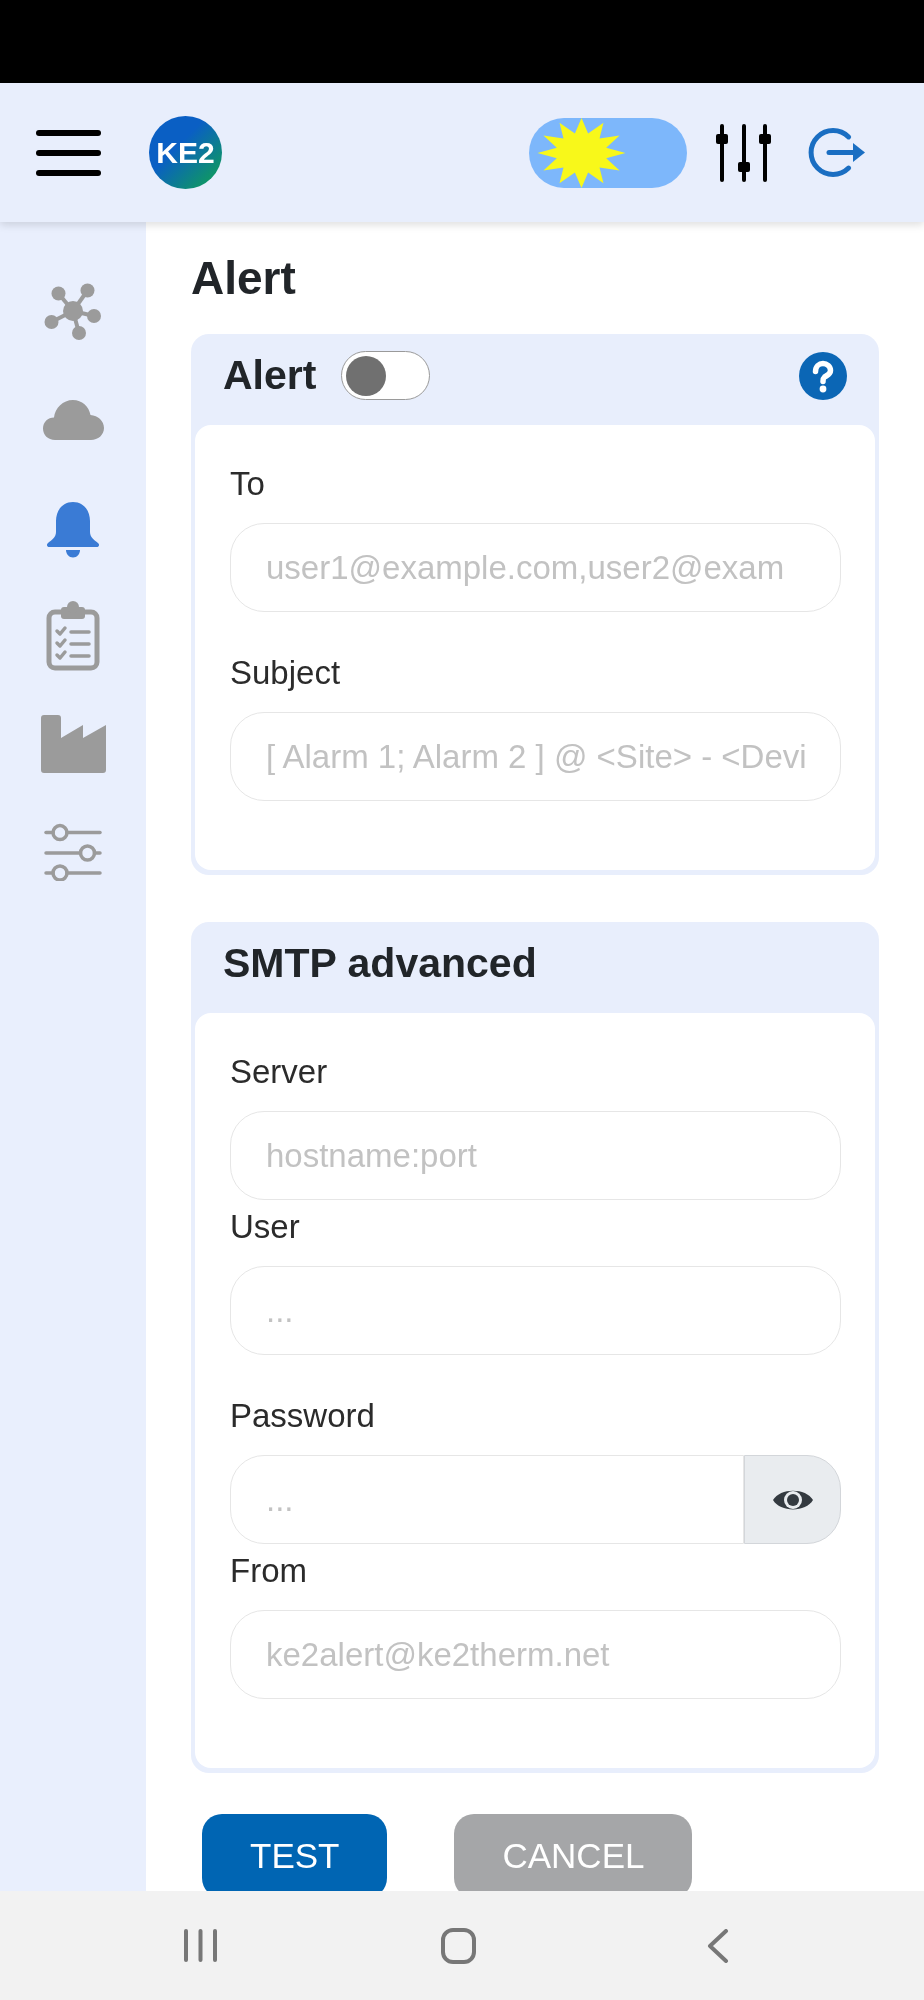 The height and width of the screenshot is (2000, 924). What do you see at coordinates (303, 1416) in the screenshot?
I see `field-label: Password` at bounding box center [303, 1416].